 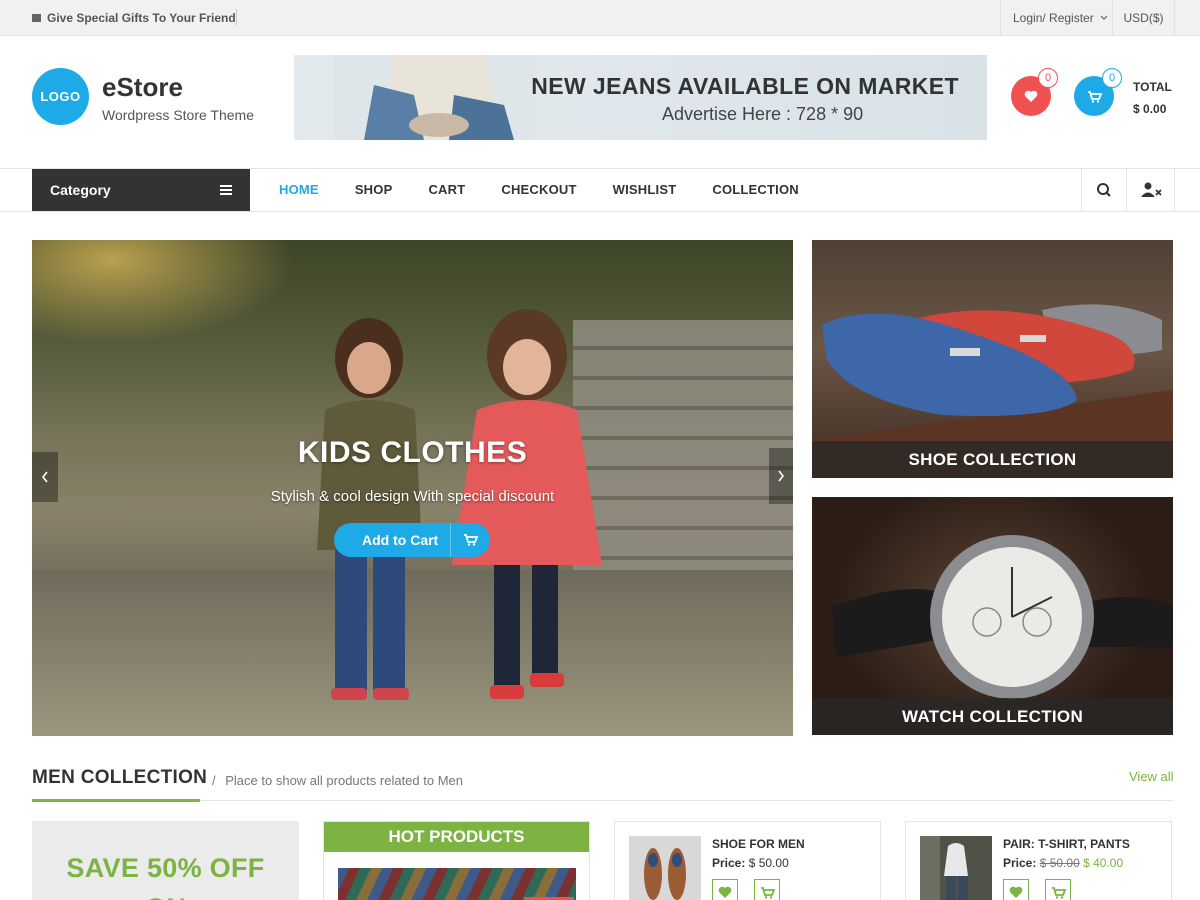 I want to click on old-price-value: $ 50.00, so click(x=1059, y=863).